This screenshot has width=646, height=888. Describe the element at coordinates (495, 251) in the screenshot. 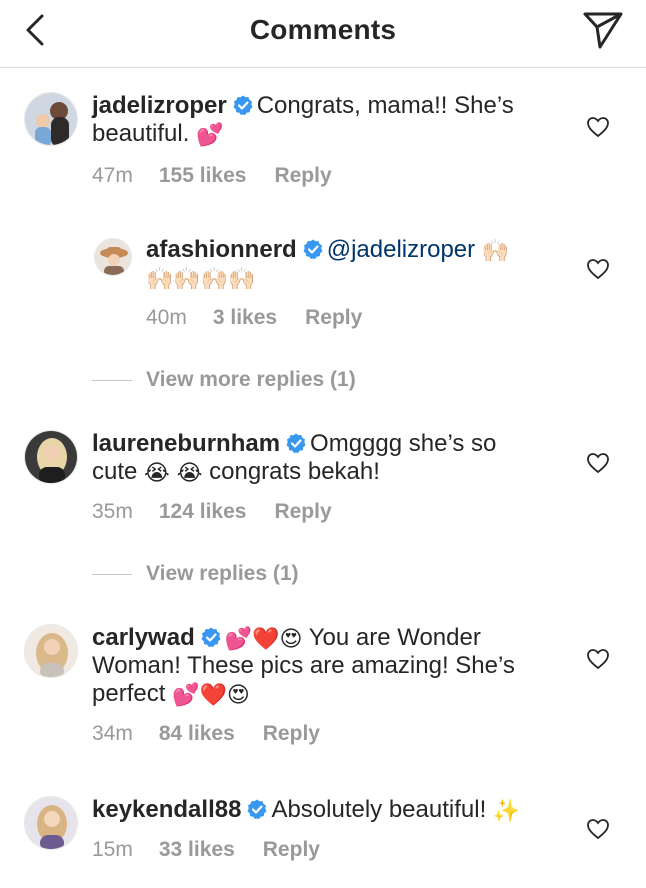

I see `raised-hands-emoji: 🙌🏻` at that location.